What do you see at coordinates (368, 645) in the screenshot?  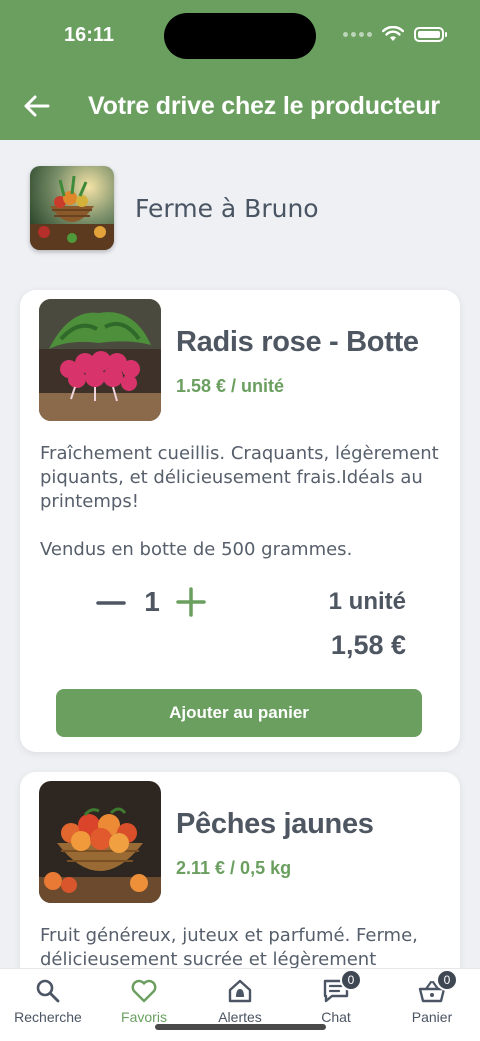 I see `line-total: 1,58 €` at bounding box center [368, 645].